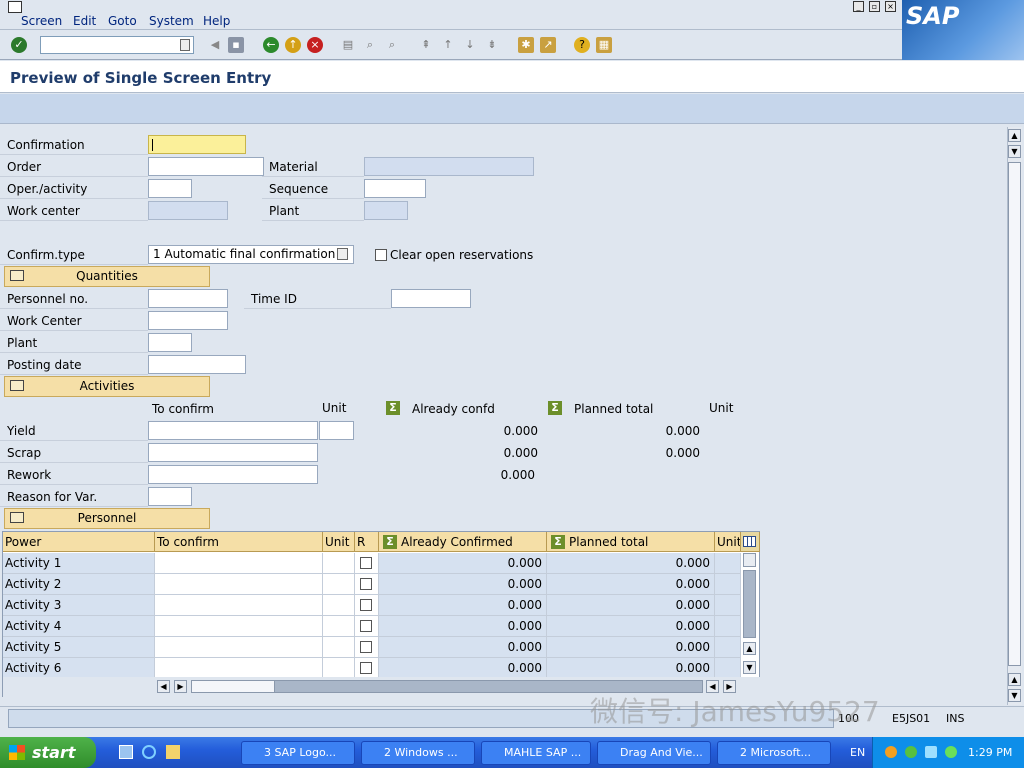 This screenshot has height=768, width=1024. I want to click on reason-for-var-input, so click(170, 496).